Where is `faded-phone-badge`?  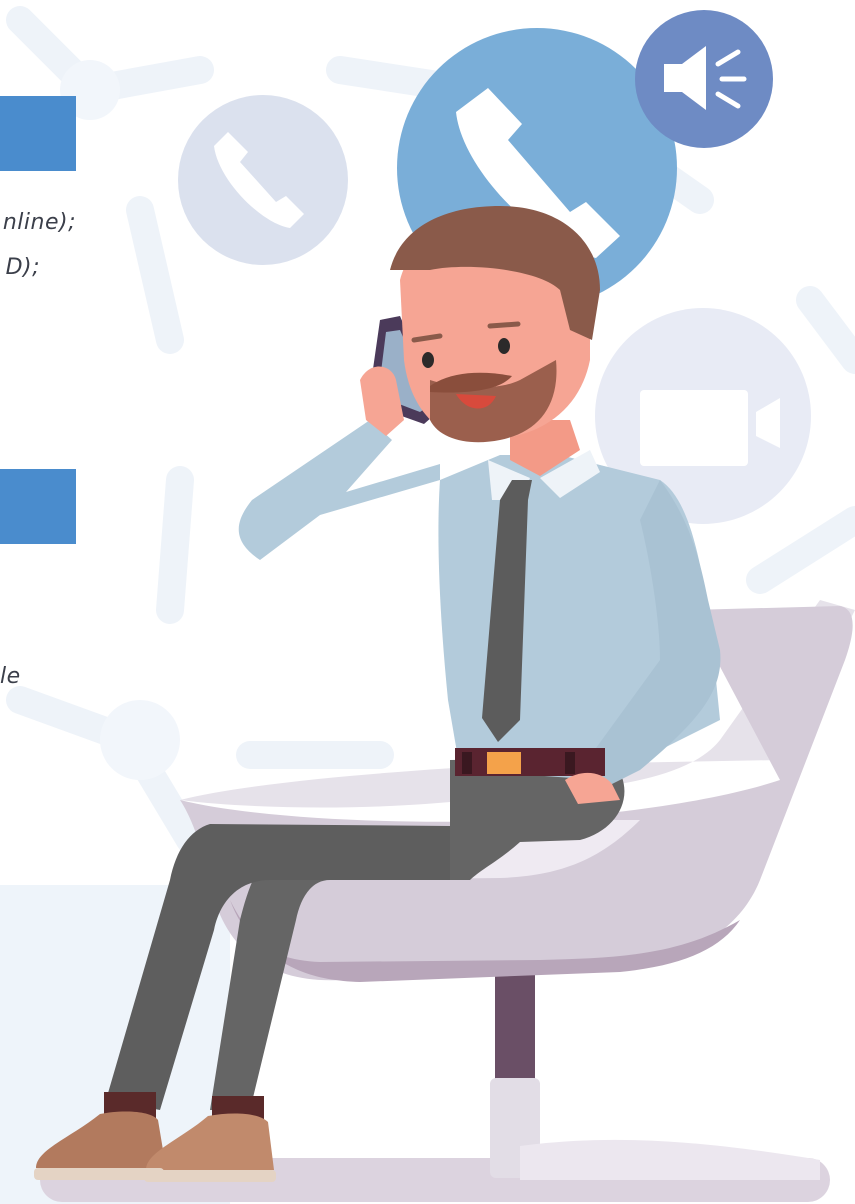 faded-phone-badge is located at coordinates (263, 180).